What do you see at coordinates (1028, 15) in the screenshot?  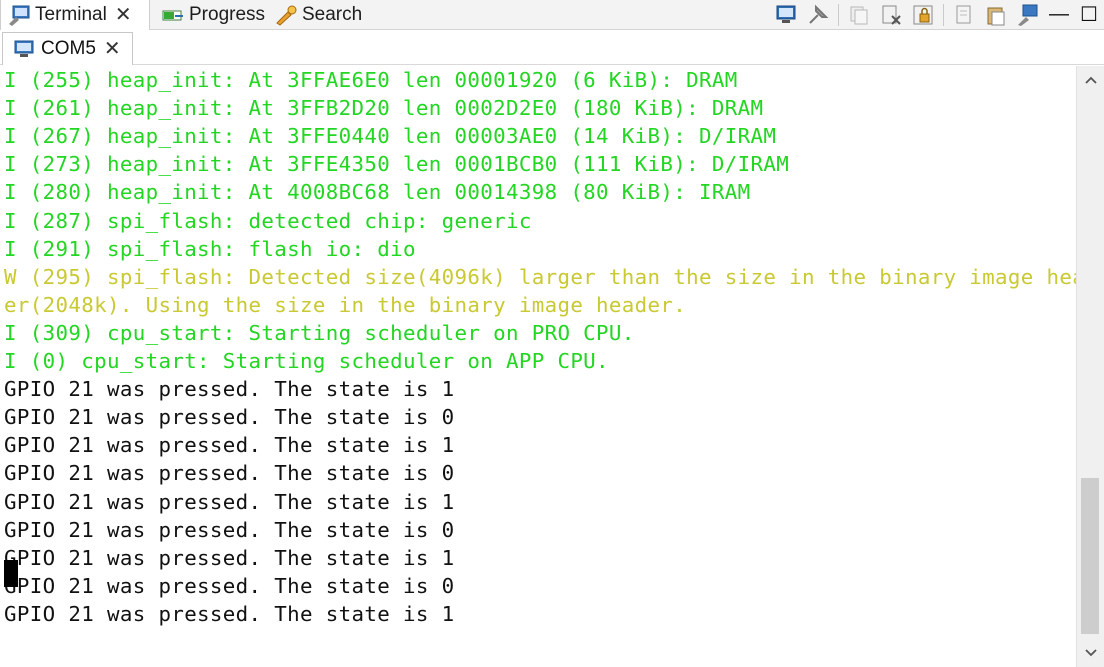 I see `settings-icon` at bounding box center [1028, 15].